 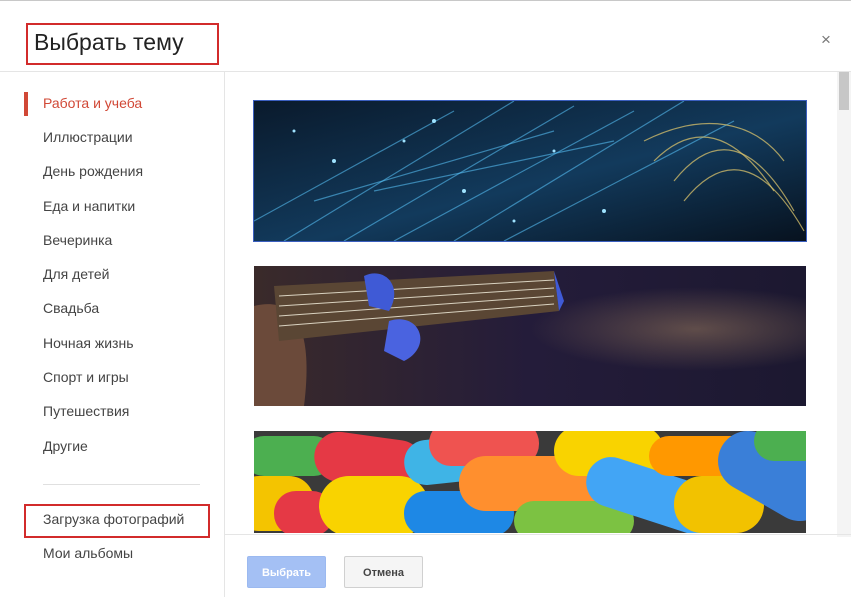 I want to click on title-highlight-box, so click(x=122, y=44).